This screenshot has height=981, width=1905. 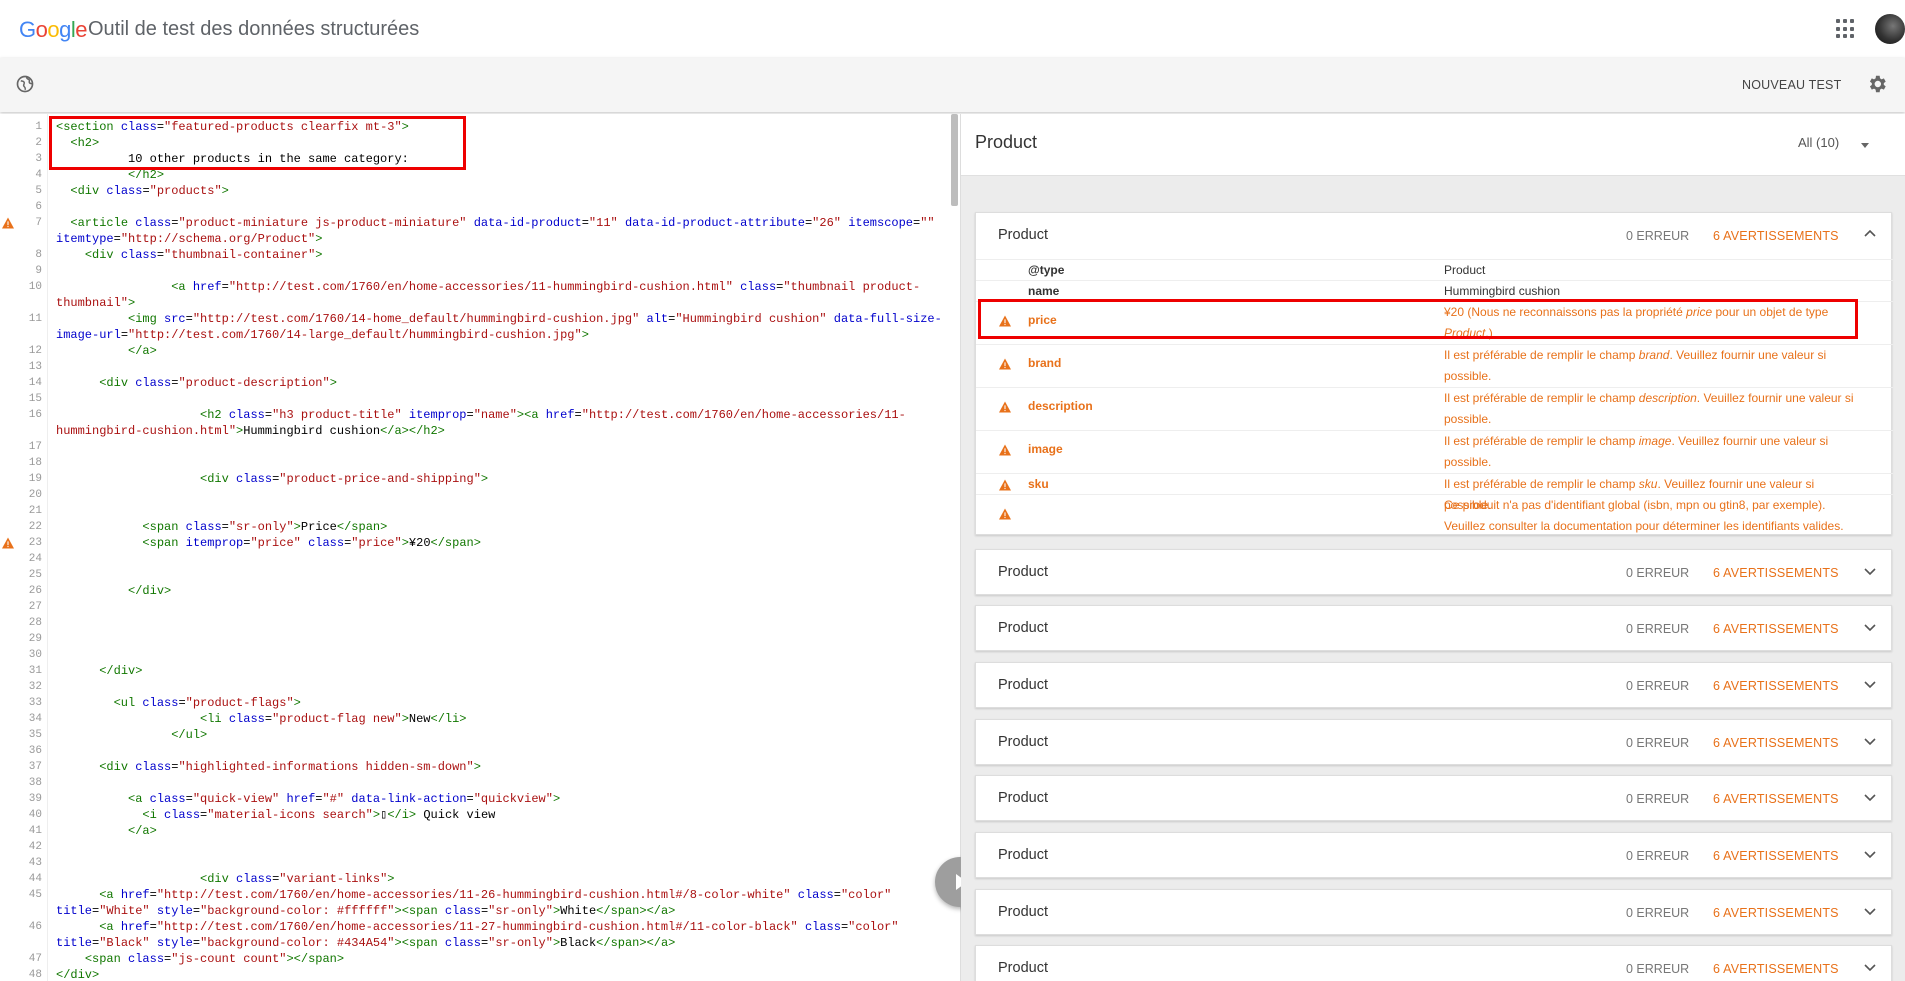 What do you see at coordinates (478, 303) in the screenshot?
I see `code-line: thumbnail">` at bounding box center [478, 303].